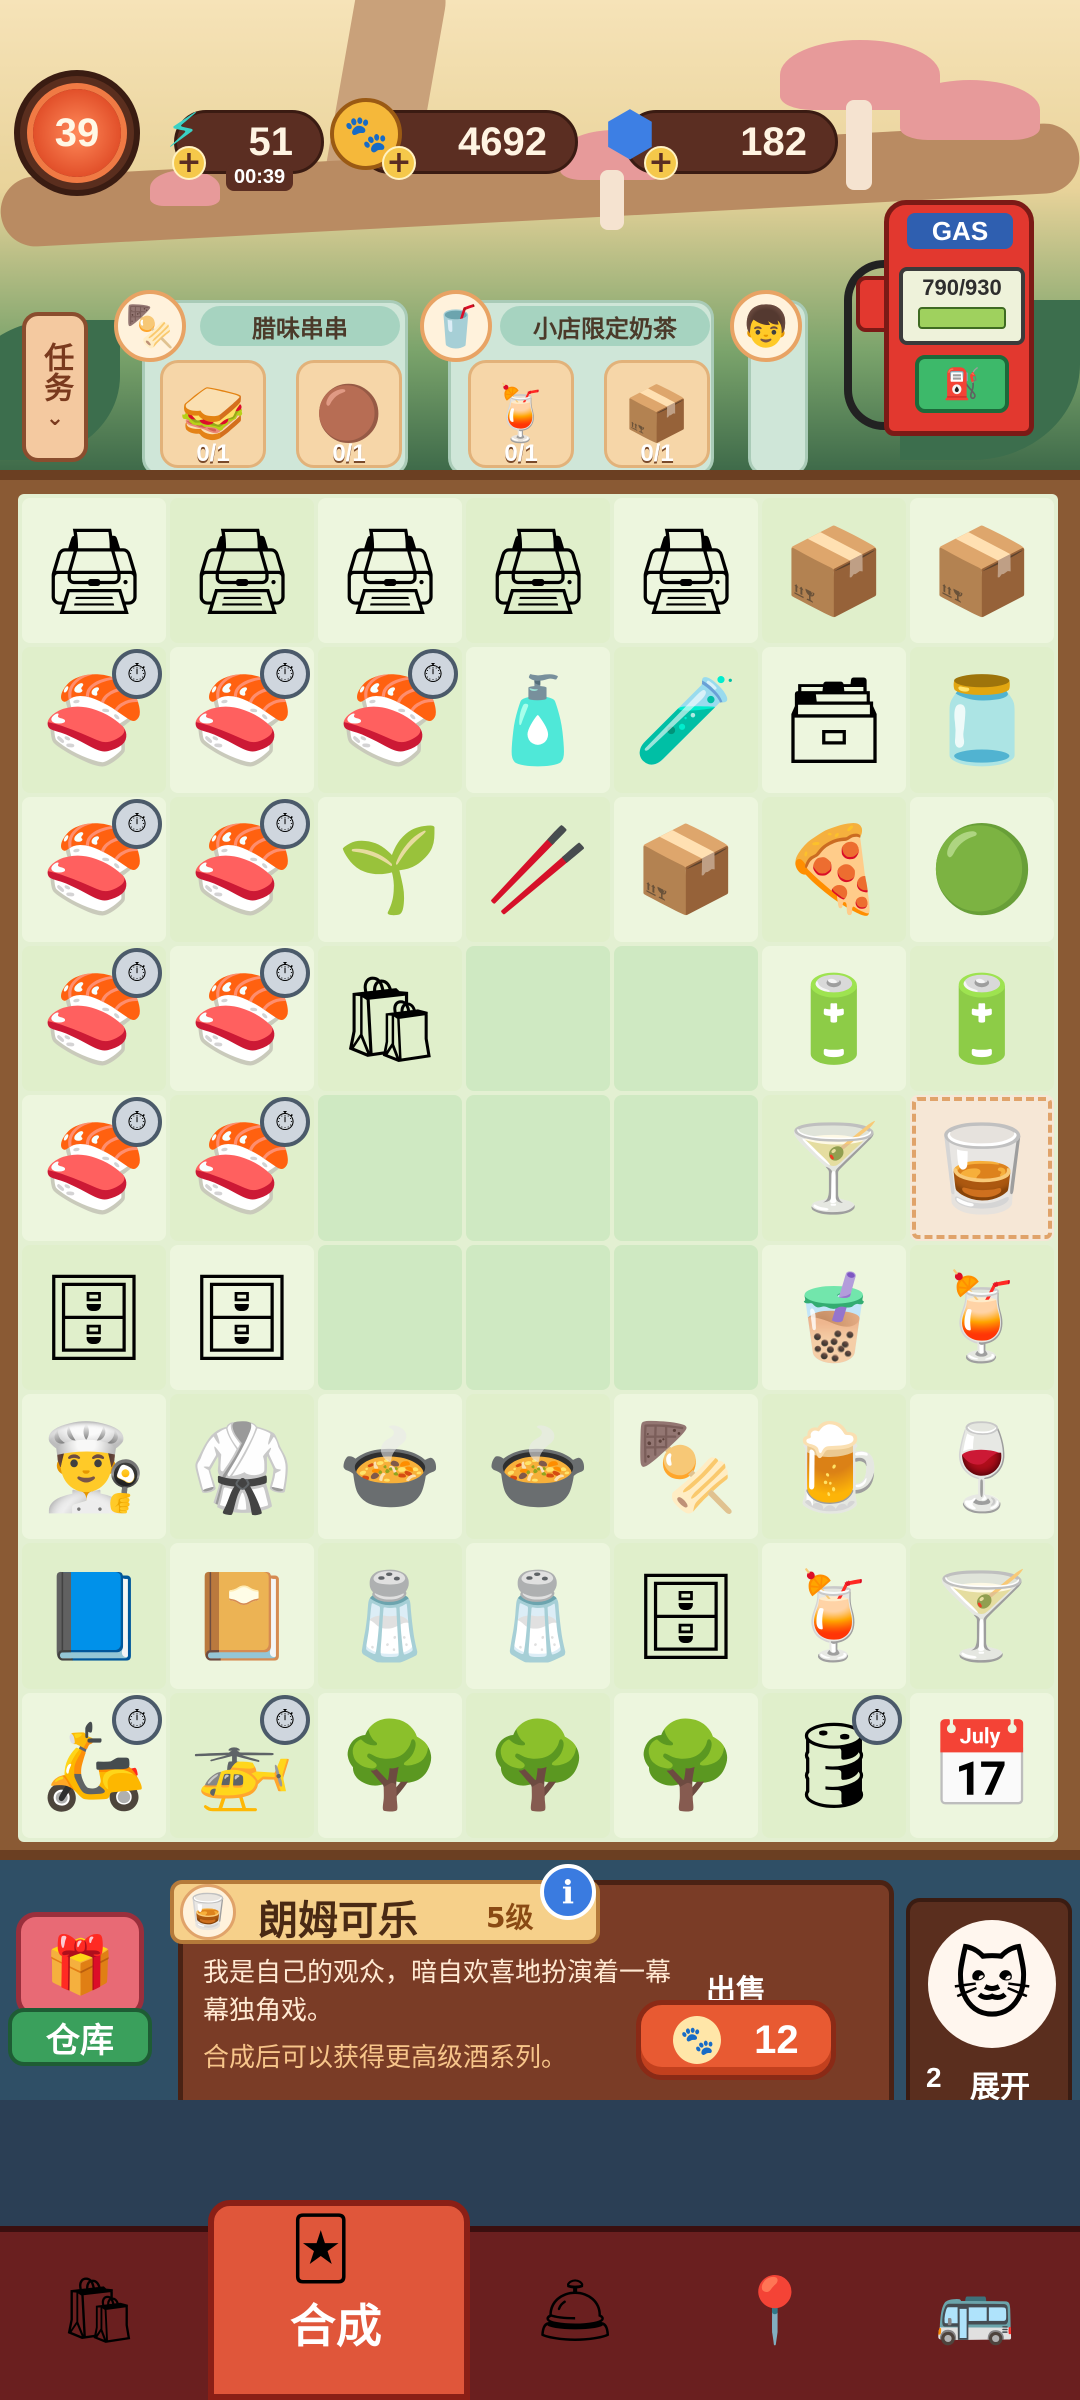 The image size is (1080, 2400). Describe the element at coordinates (766, 326) in the screenshot. I see `customer-avatar: 👦` at that location.